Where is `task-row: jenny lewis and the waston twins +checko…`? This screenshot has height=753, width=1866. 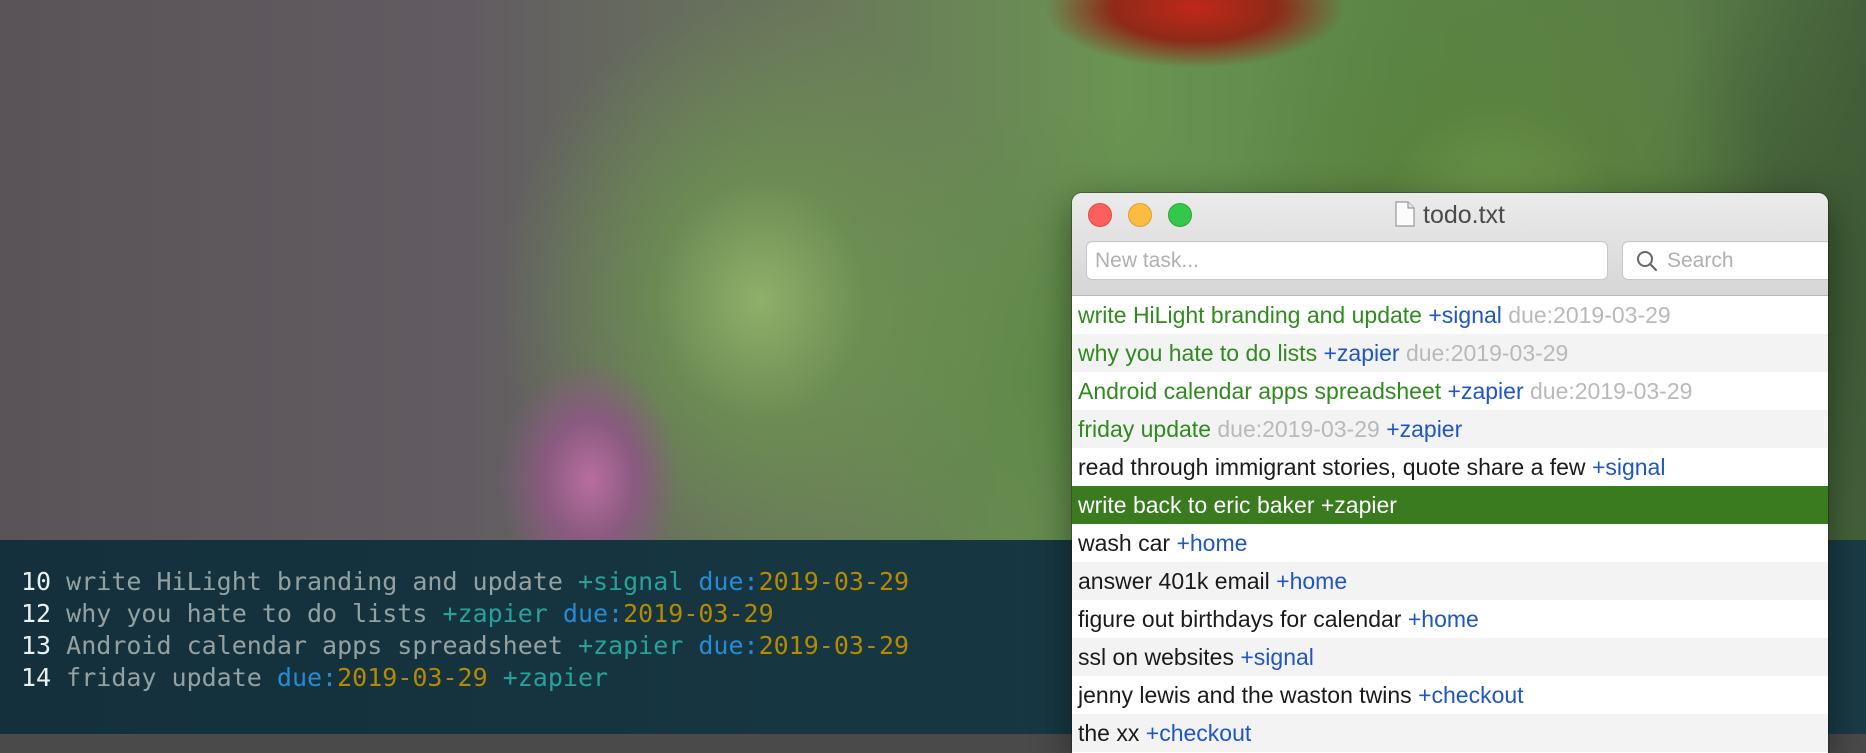
task-row: jenny lewis and the waston twins +checko… is located at coordinates (1450, 695).